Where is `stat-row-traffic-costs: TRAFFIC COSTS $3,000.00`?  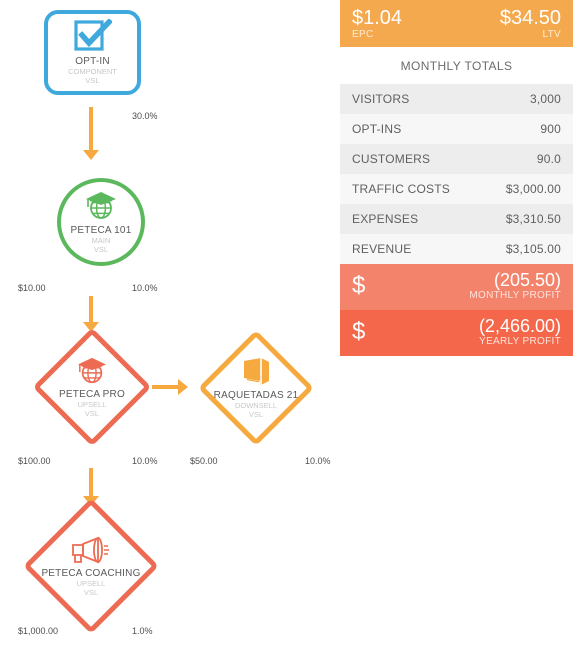
stat-row-traffic-costs: TRAFFIC COSTS $3,000.00 is located at coordinates (456, 189).